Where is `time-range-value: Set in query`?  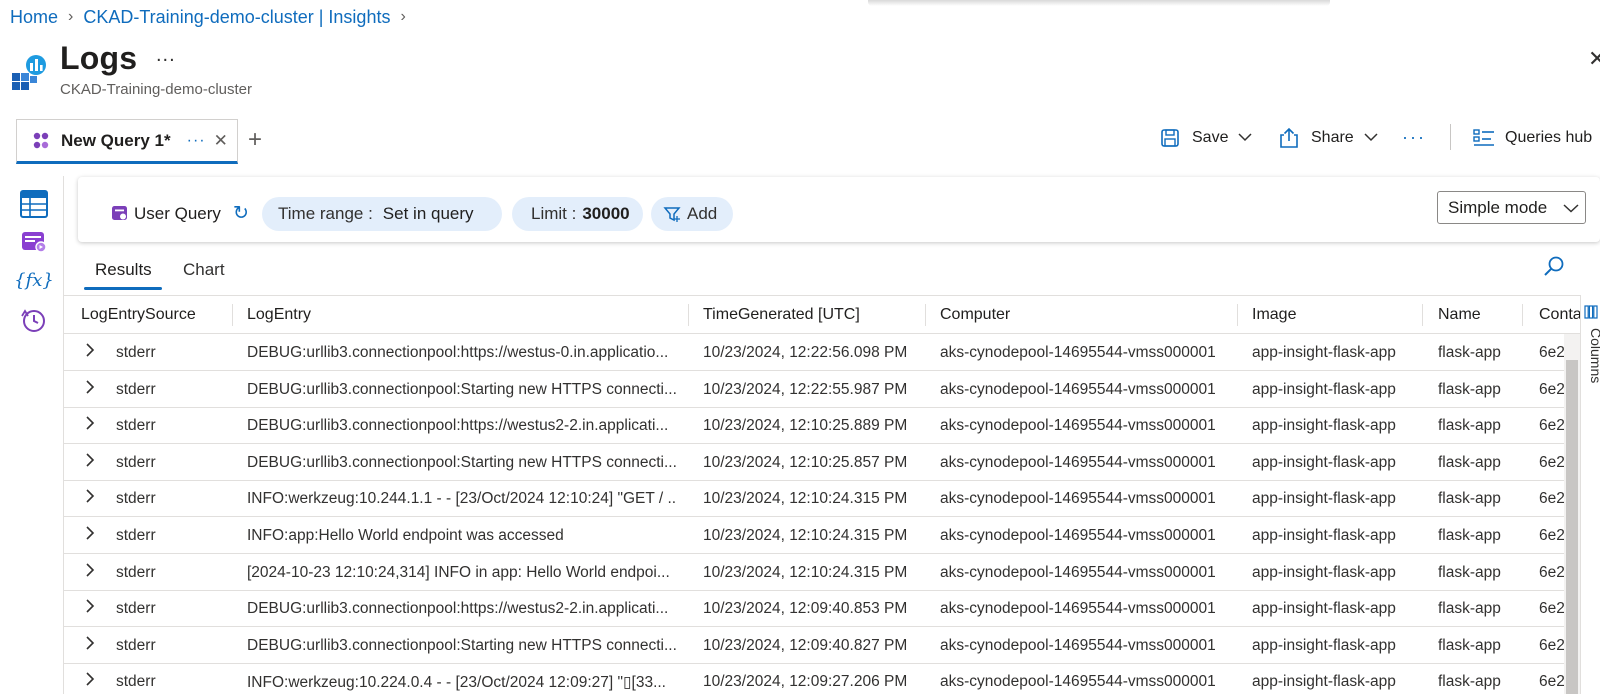
time-range-value: Set in query is located at coordinates (428, 213).